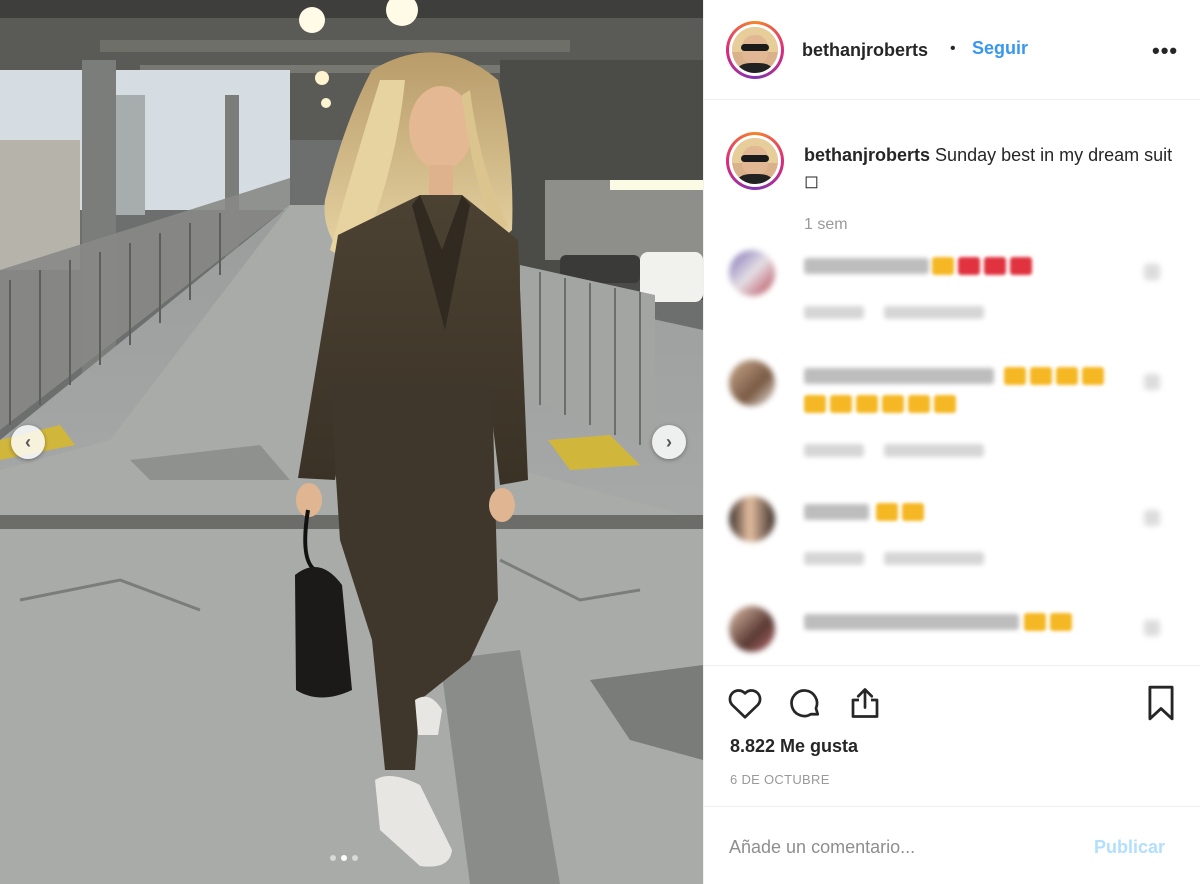 The height and width of the screenshot is (884, 1200). I want to click on share-button, so click(865, 703).